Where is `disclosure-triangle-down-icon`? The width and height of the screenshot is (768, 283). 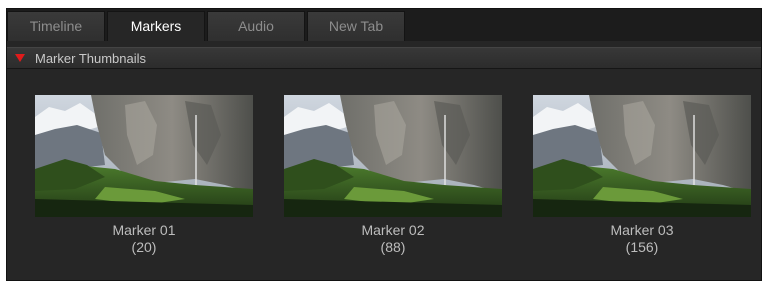
disclosure-triangle-down-icon is located at coordinates (20, 58).